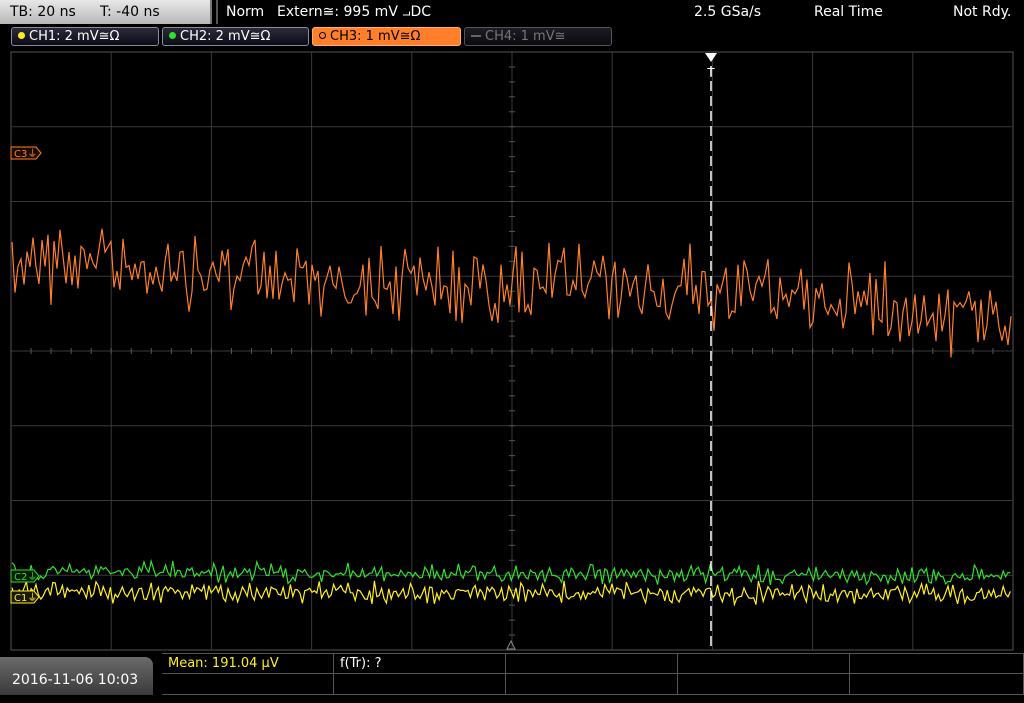 The image size is (1024, 703). I want to click on ch2-ground-marker: C2⏚, so click(25, 576).